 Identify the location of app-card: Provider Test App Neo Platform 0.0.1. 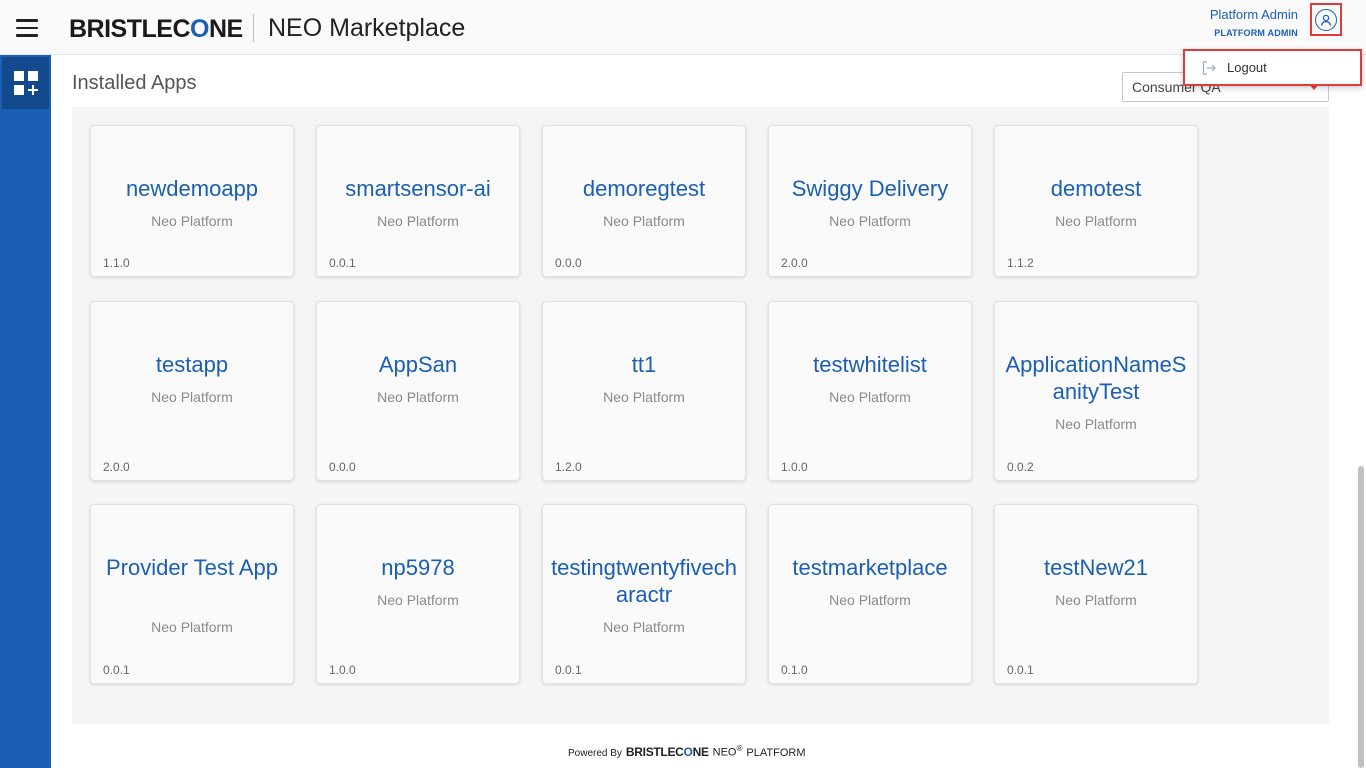
(192, 594).